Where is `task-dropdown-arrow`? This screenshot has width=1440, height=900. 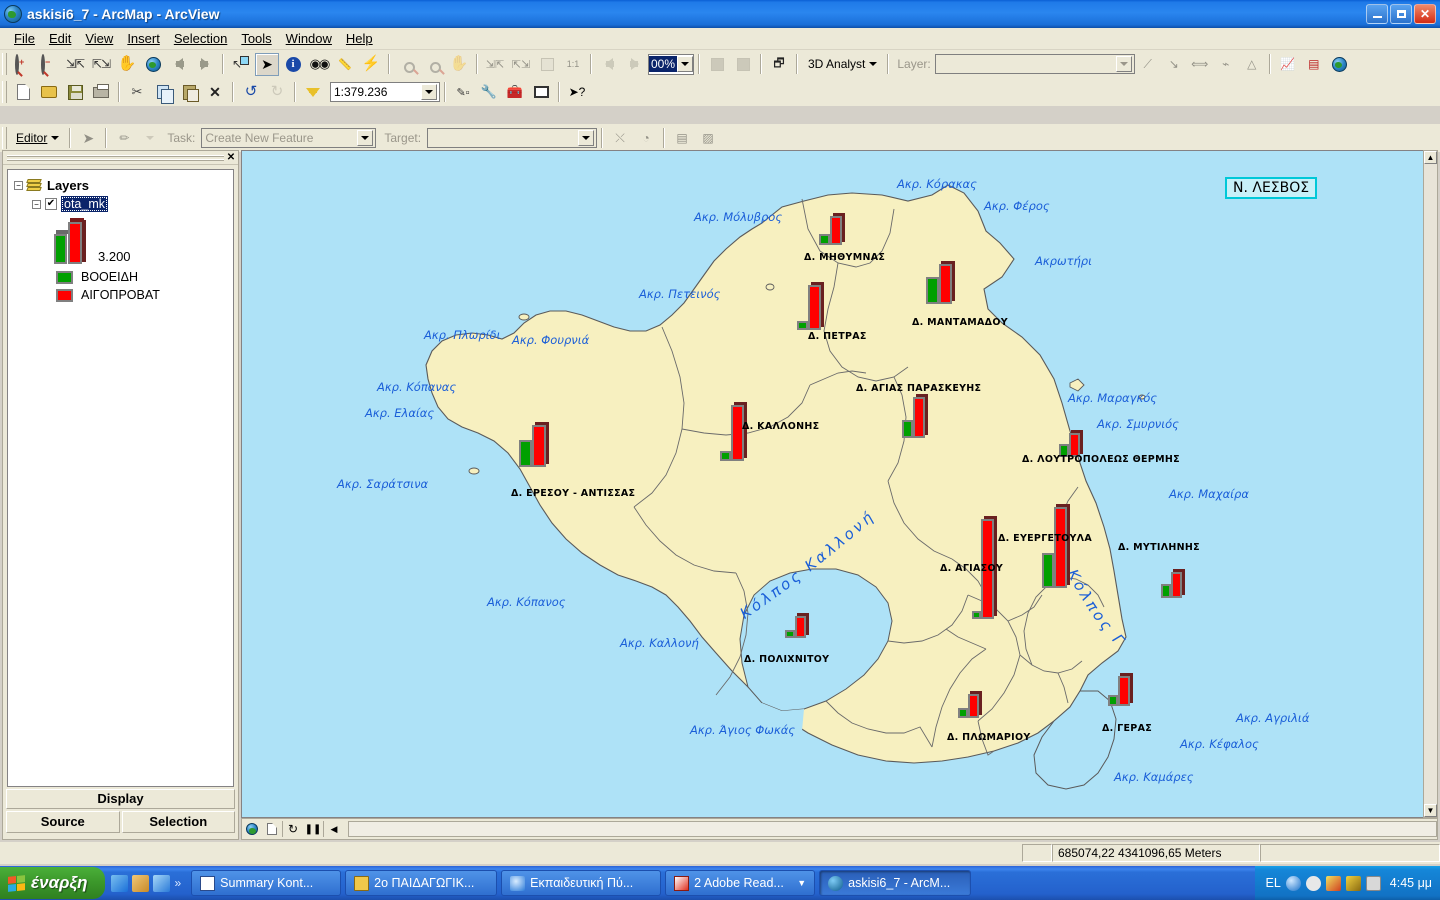 task-dropdown-arrow is located at coordinates (365, 138).